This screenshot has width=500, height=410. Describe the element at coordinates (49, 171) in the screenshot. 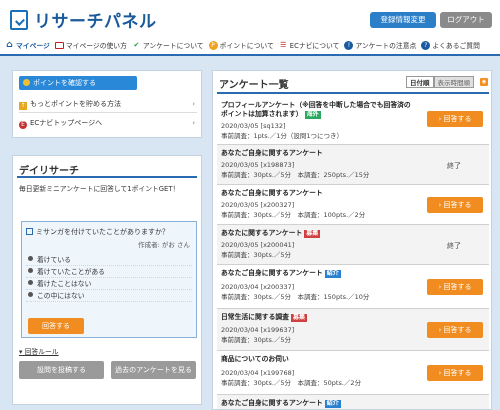

I see `daily-title: デイリサーチ` at that location.